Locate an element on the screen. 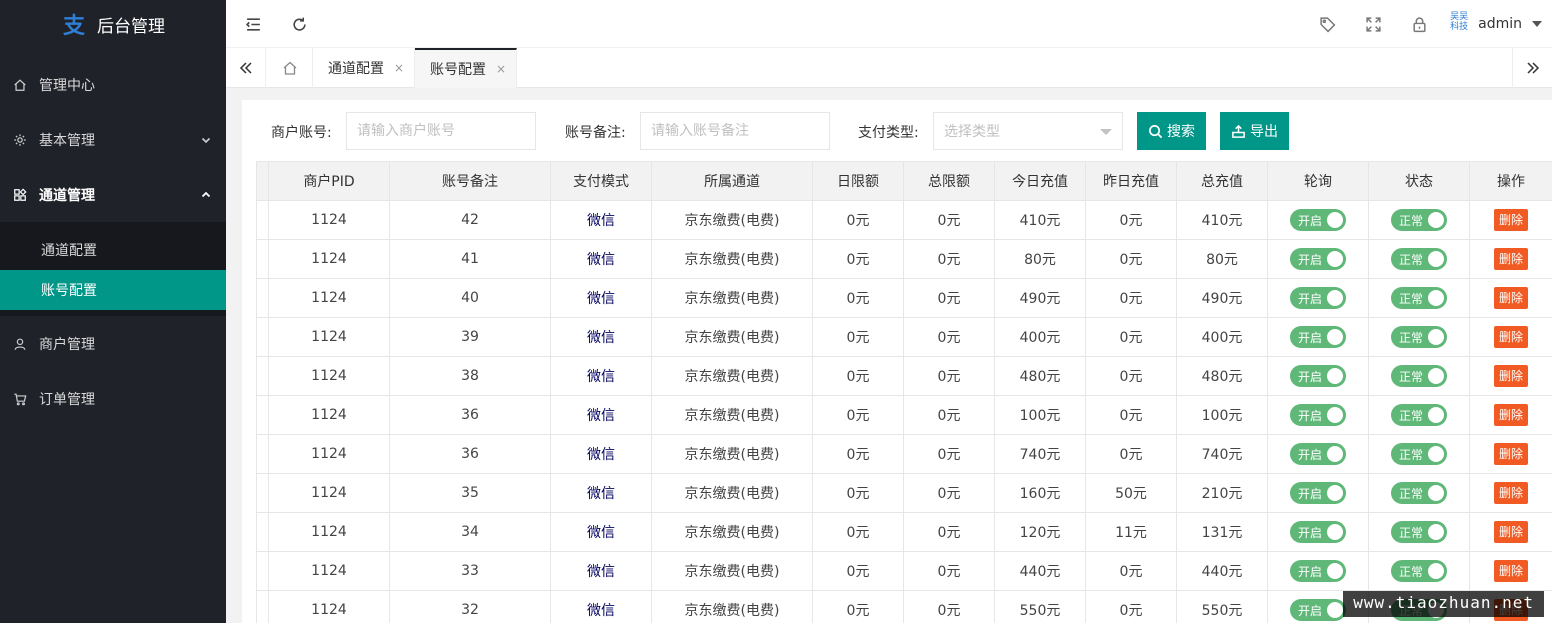  export-button: 导出 is located at coordinates (1254, 131).